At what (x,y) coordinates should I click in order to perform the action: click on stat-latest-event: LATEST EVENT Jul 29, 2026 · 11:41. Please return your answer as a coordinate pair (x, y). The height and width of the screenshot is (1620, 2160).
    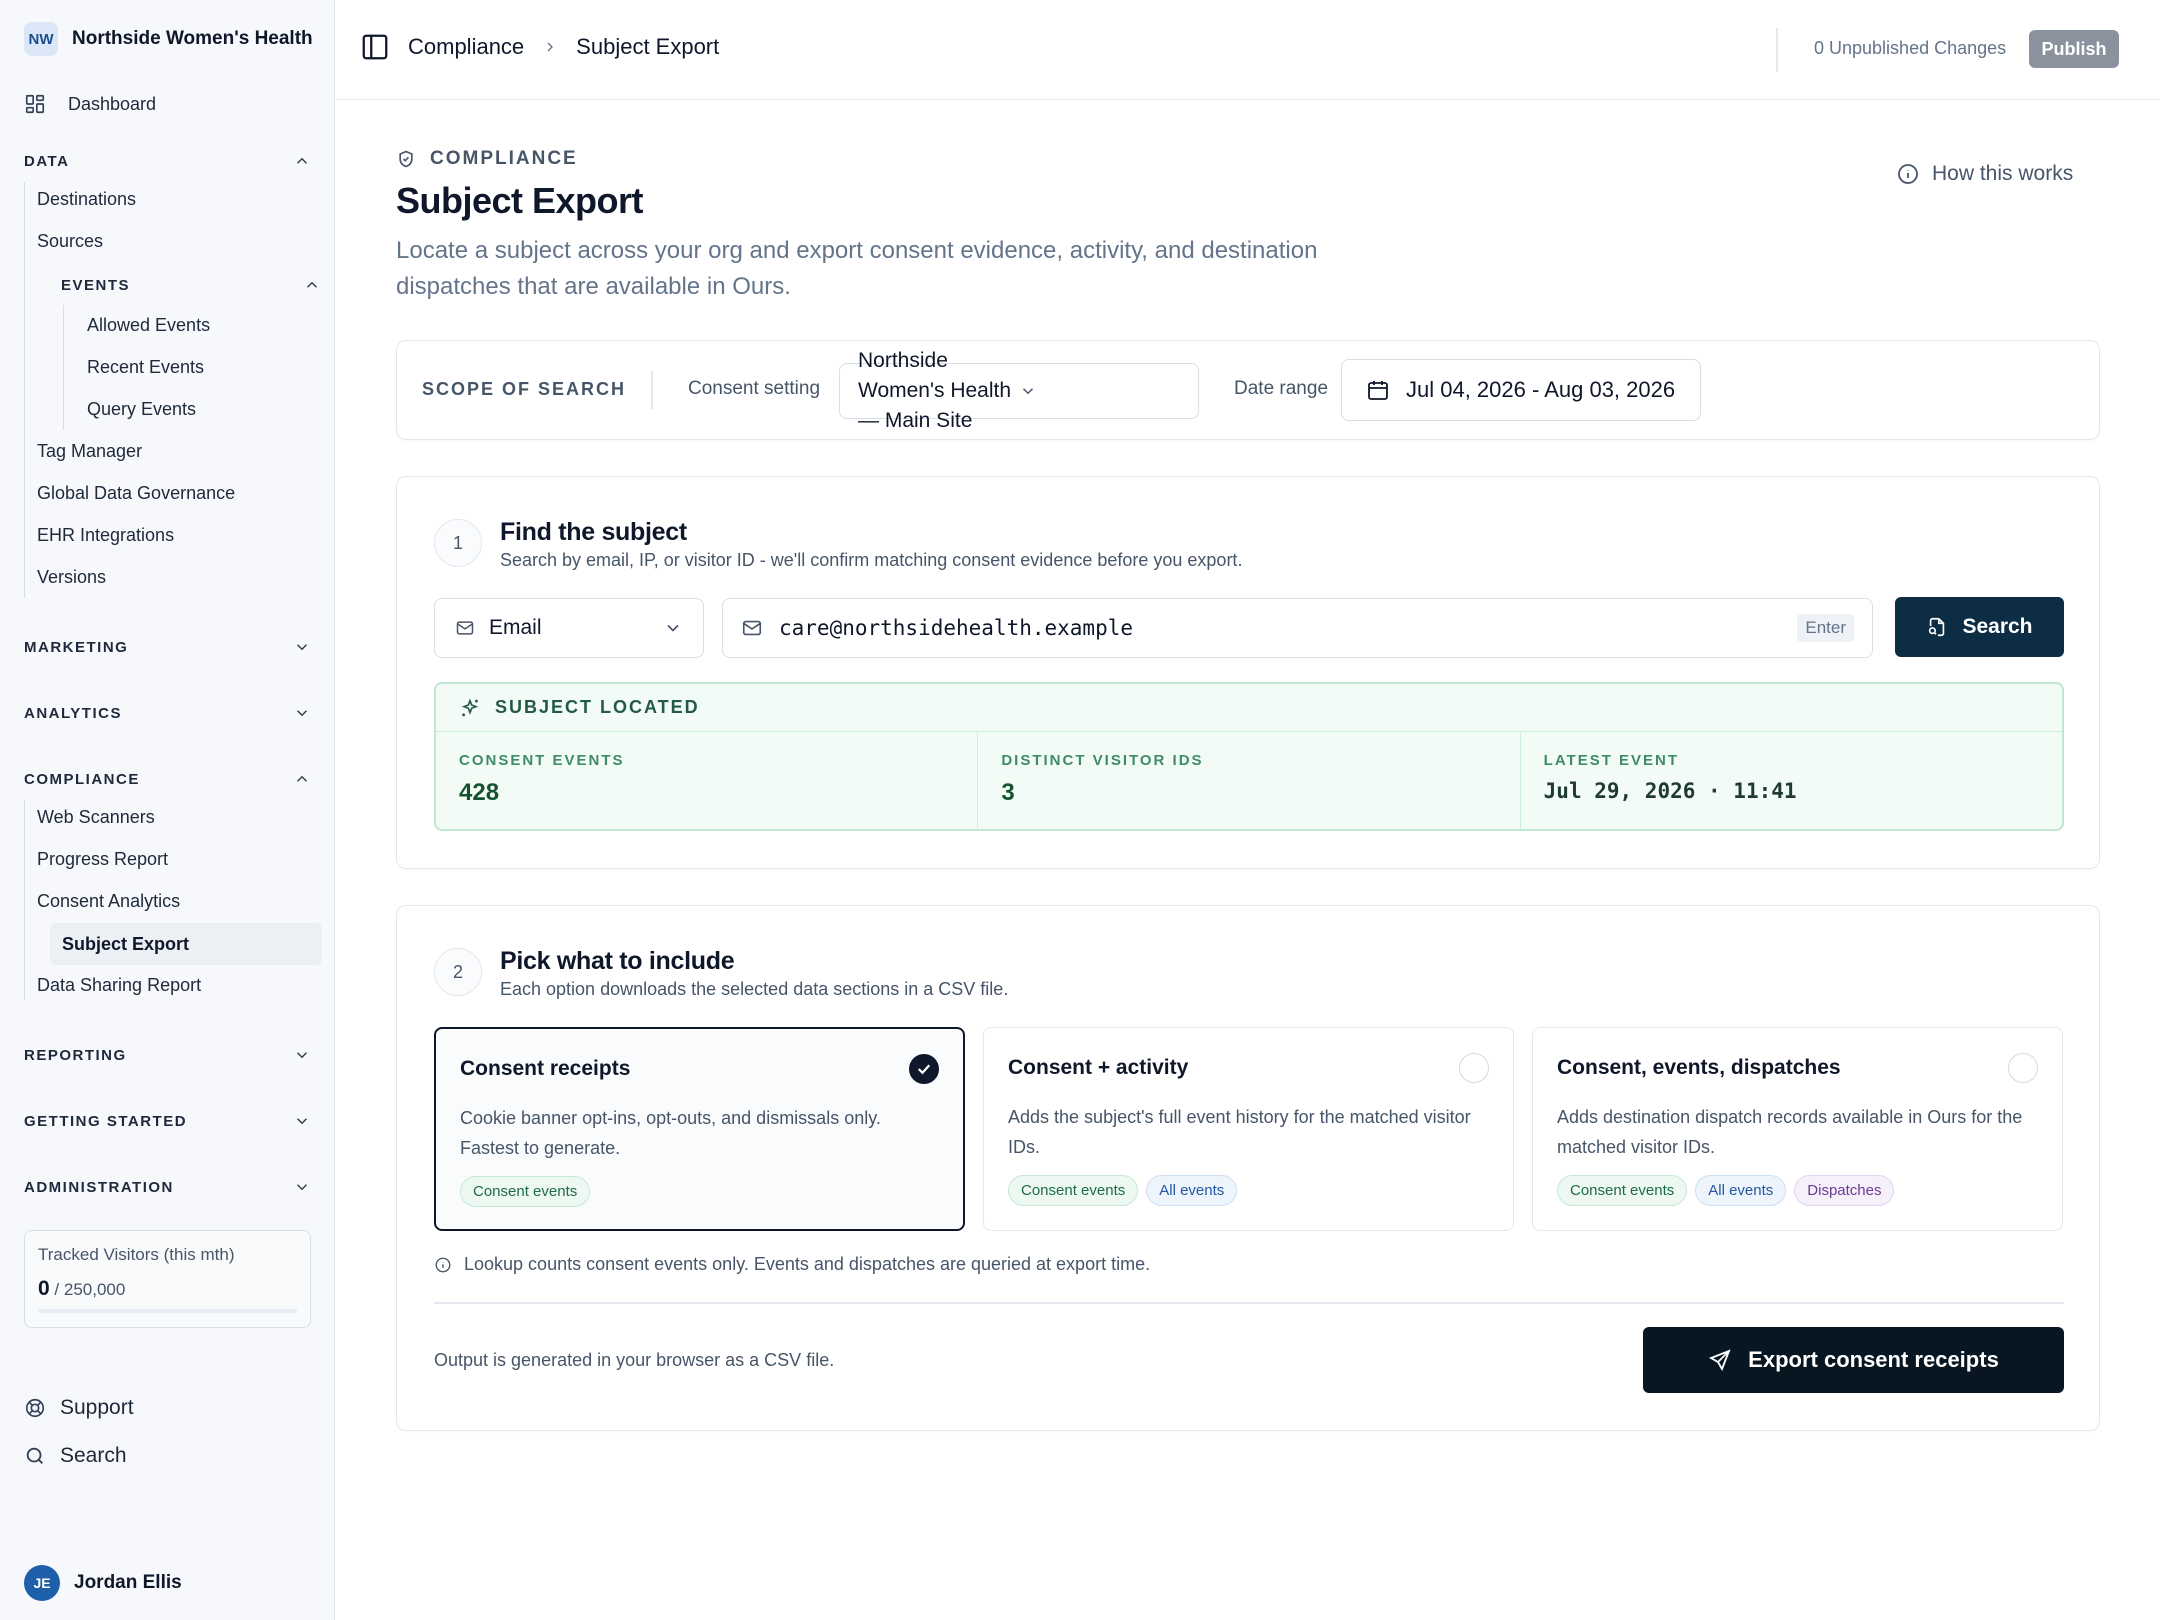
    Looking at the image, I should click on (1791, 780).